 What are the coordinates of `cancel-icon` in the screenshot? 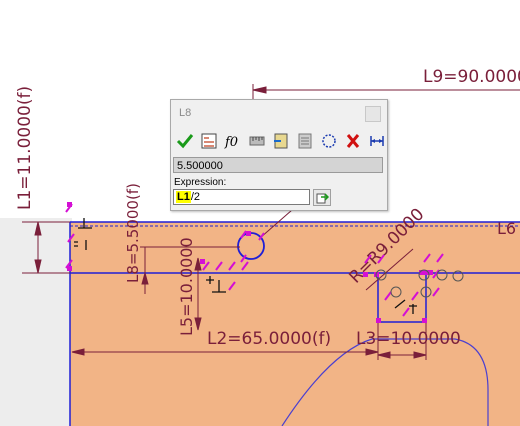 It's located at (353, 141).